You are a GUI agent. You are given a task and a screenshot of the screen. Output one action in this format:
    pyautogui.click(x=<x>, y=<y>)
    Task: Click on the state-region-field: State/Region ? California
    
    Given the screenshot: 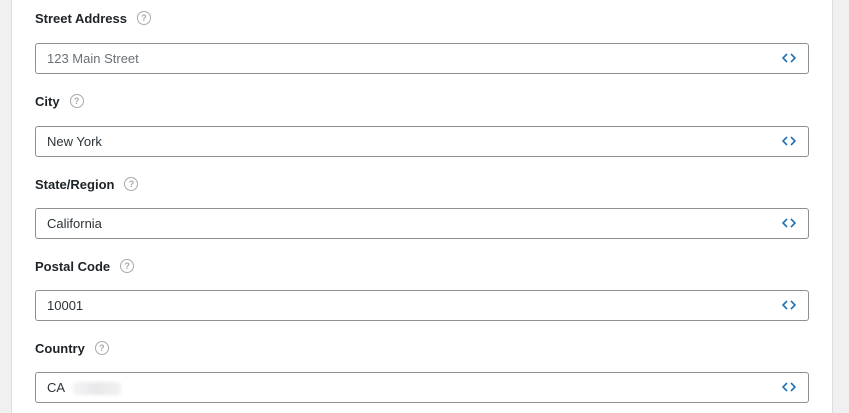 What is the action you would take?
    pyautogui.click(x=422, y=206)
    